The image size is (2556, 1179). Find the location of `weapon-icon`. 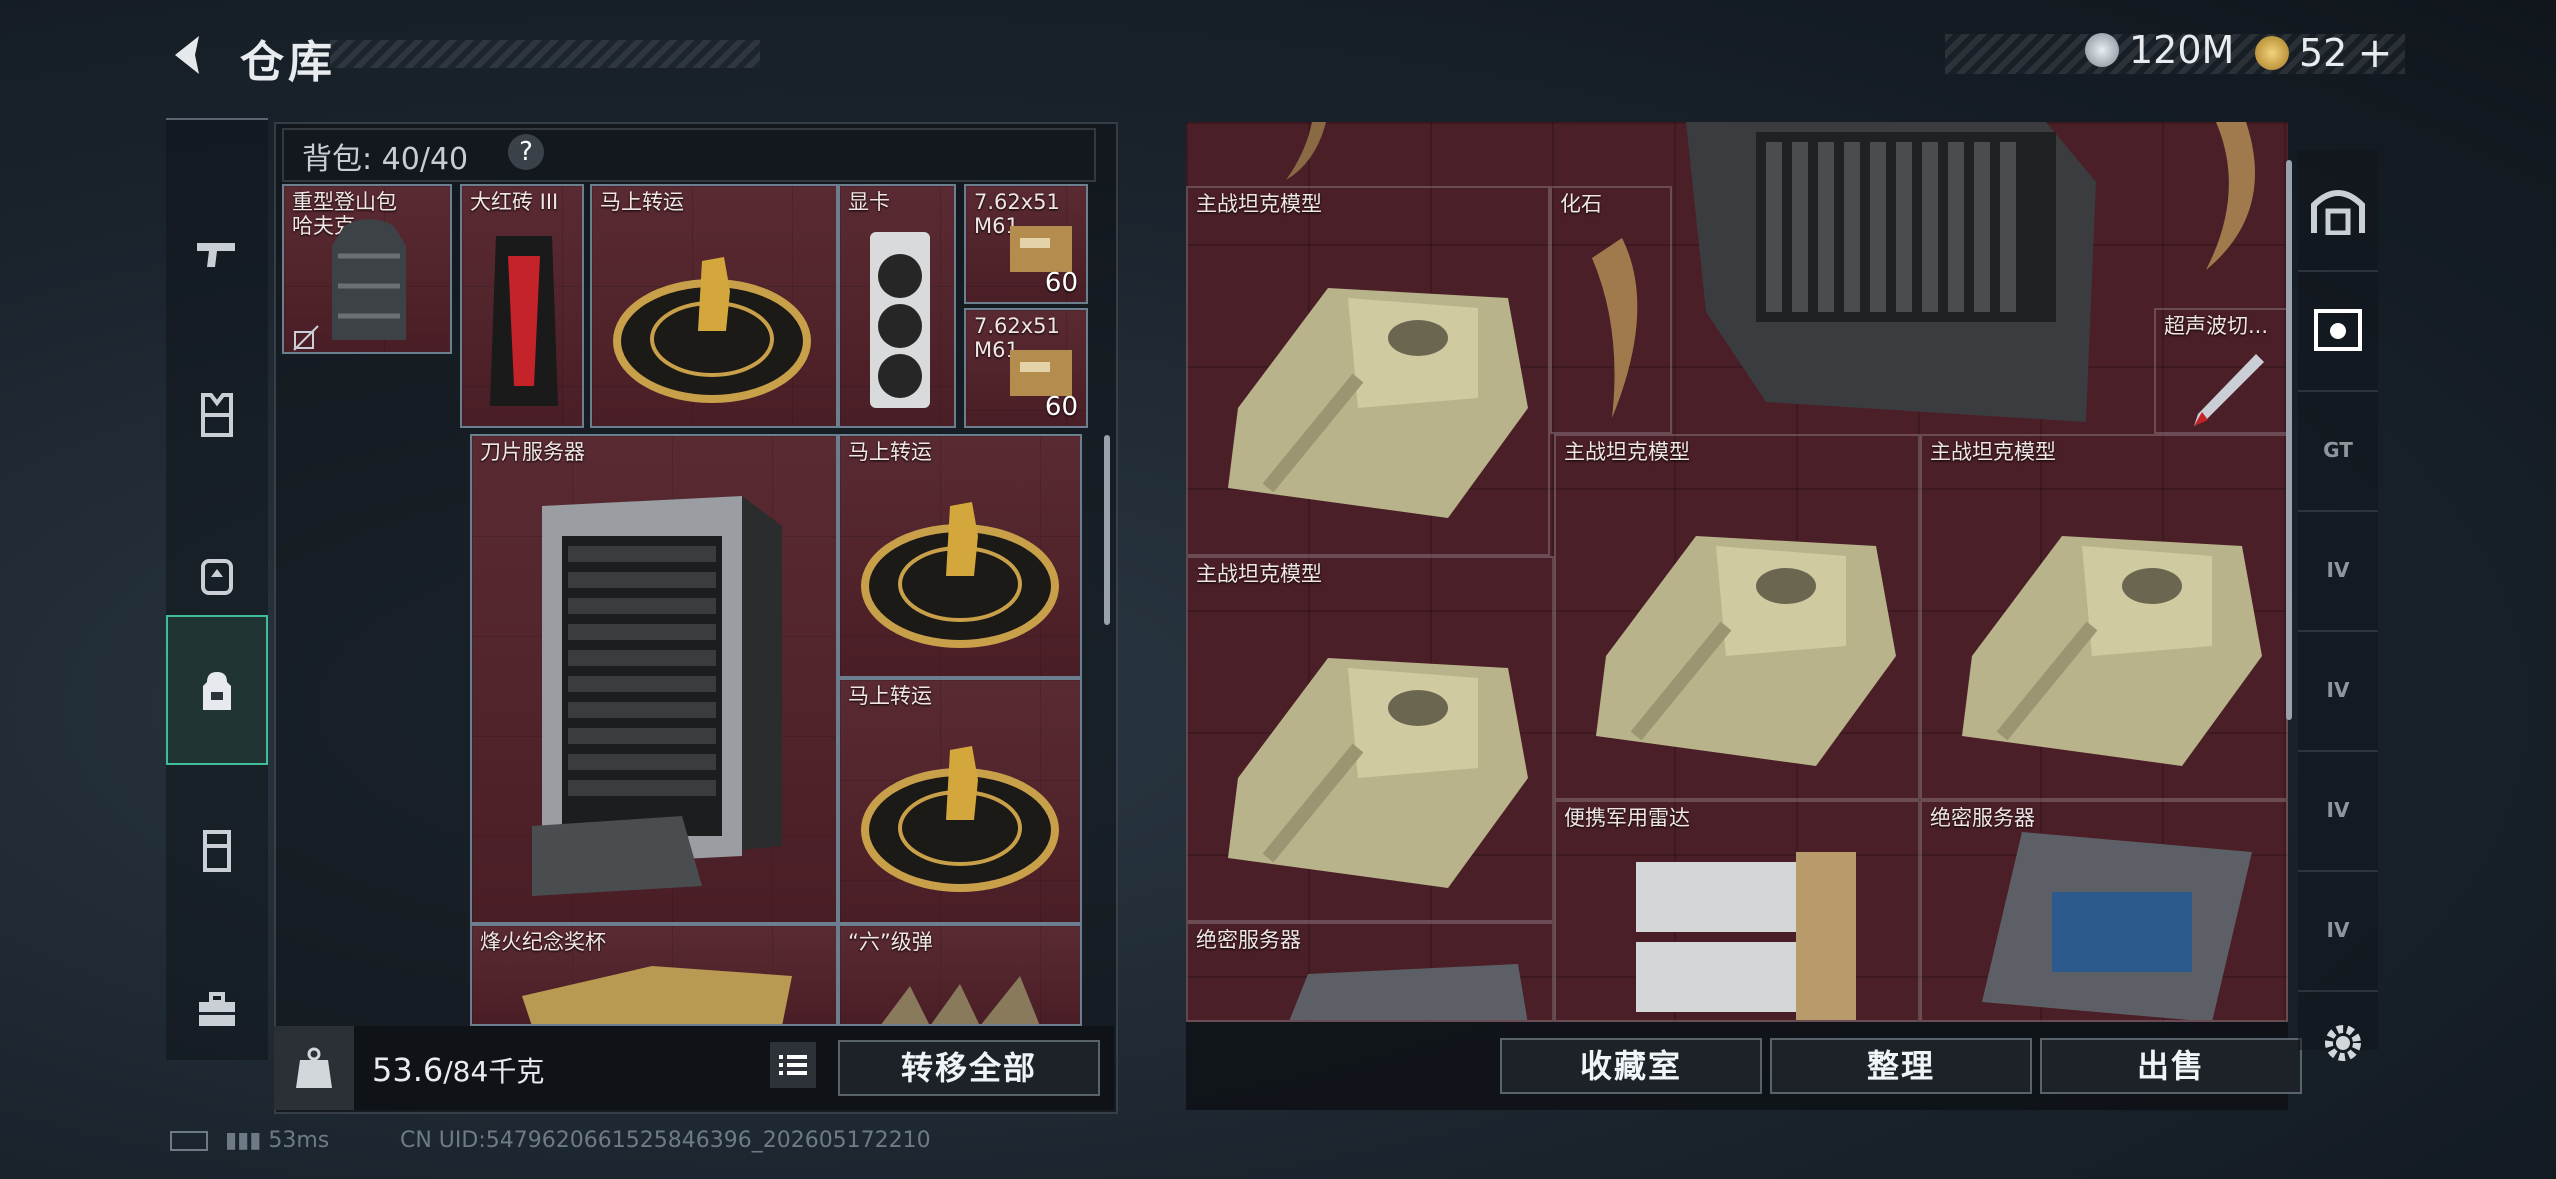

weapon-icon is located at coordinates (216, 255).